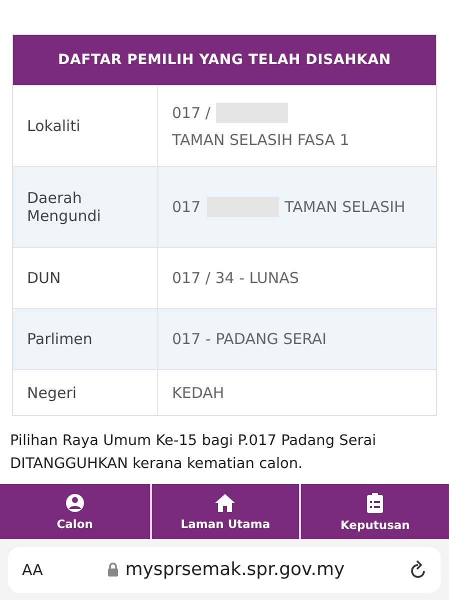 This screenshot has height=600, width=449. What do you see at coordinates (74, 502) in the screenshot?
I see `person-icon` at bounding box center [74, 502].